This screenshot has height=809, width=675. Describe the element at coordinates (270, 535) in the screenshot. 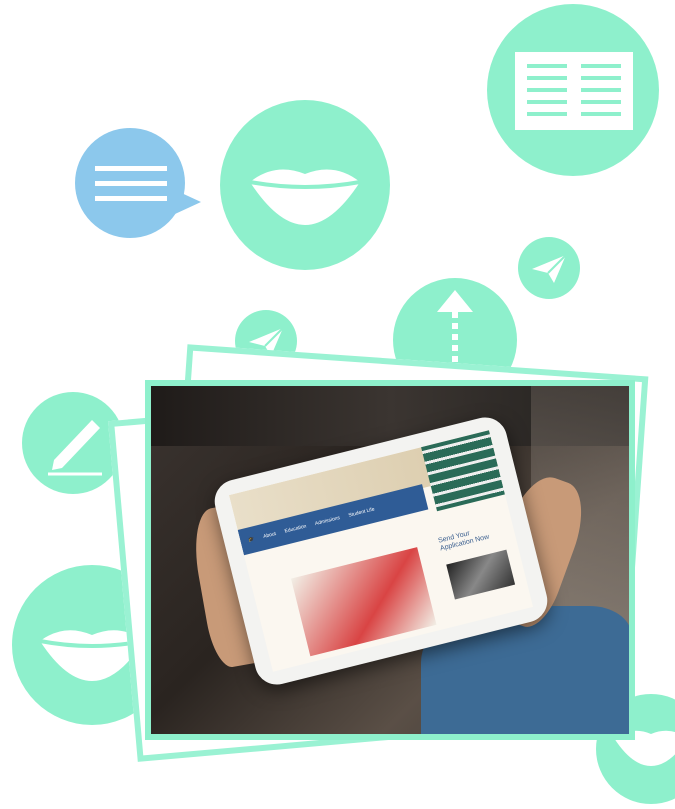

I see `nav-item: About` at that location.